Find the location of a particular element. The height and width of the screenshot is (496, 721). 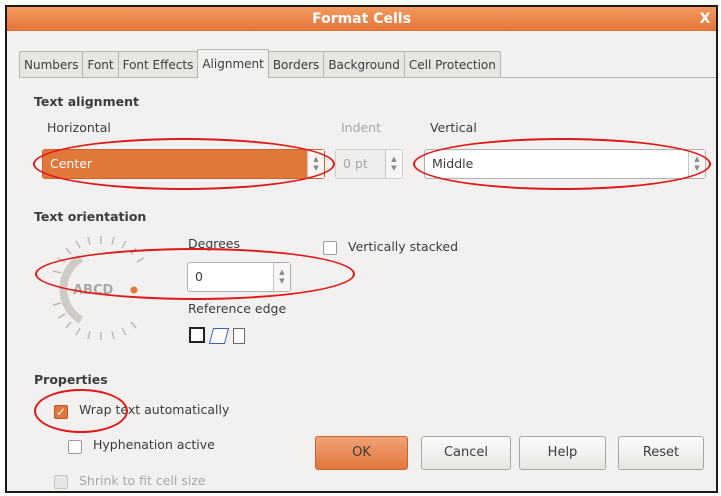

hyphenation-checkbox is located at coordinates (75, 447).